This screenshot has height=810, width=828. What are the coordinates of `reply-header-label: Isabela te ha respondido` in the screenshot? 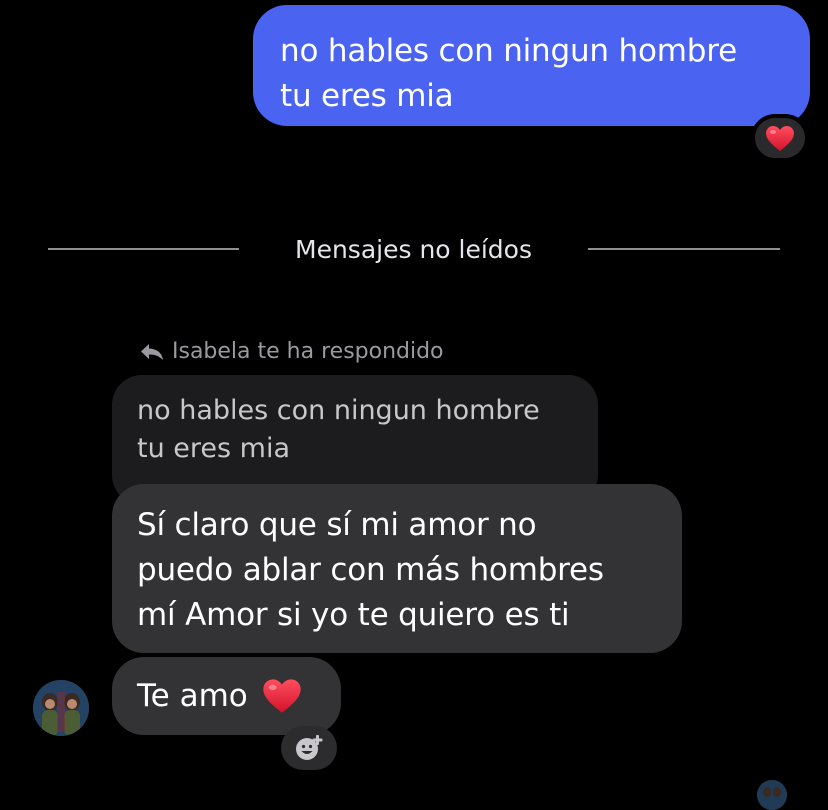 It's located at (308, 351).